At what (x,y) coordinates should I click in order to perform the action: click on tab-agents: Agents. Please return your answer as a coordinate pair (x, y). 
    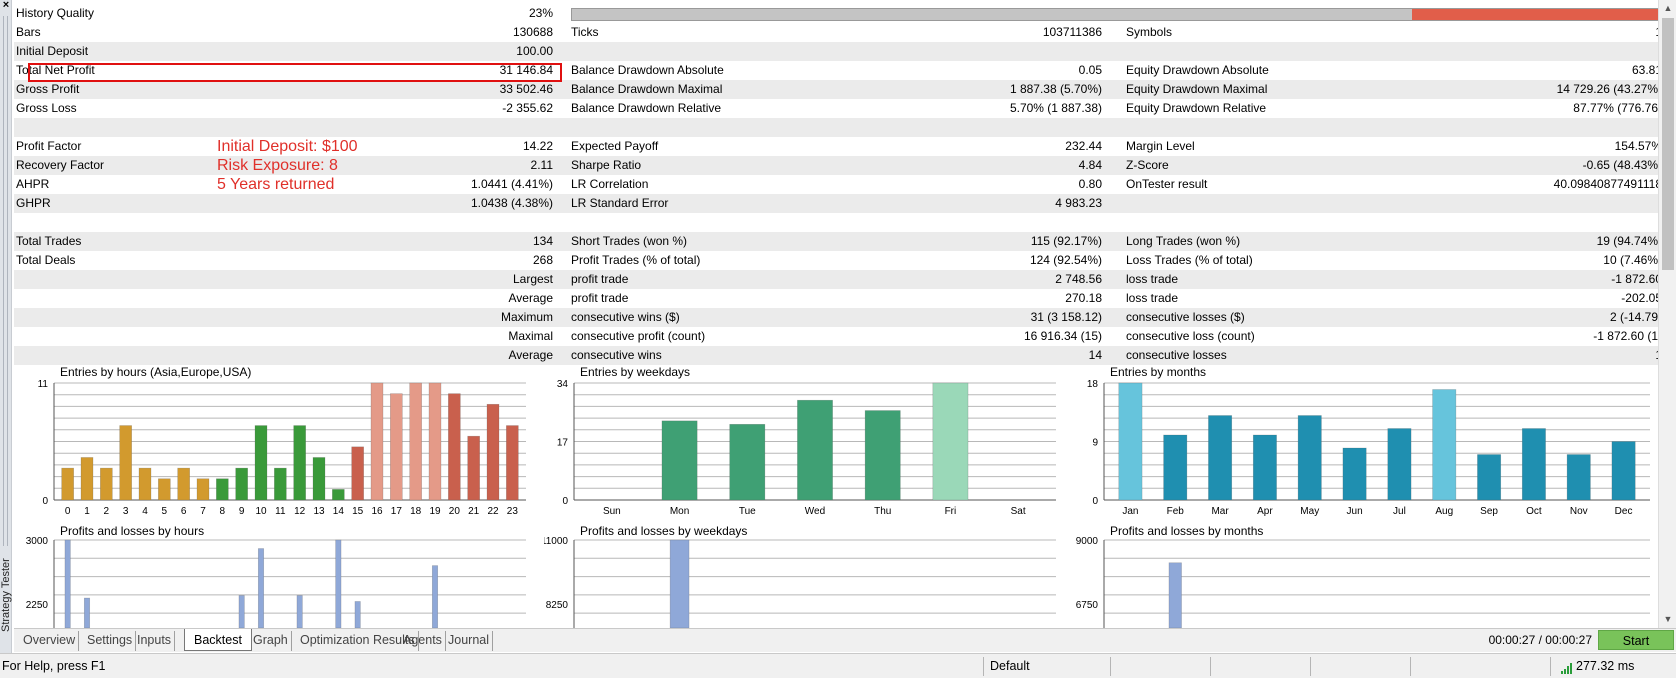
    Looking at the image, I should click on (423, 641).